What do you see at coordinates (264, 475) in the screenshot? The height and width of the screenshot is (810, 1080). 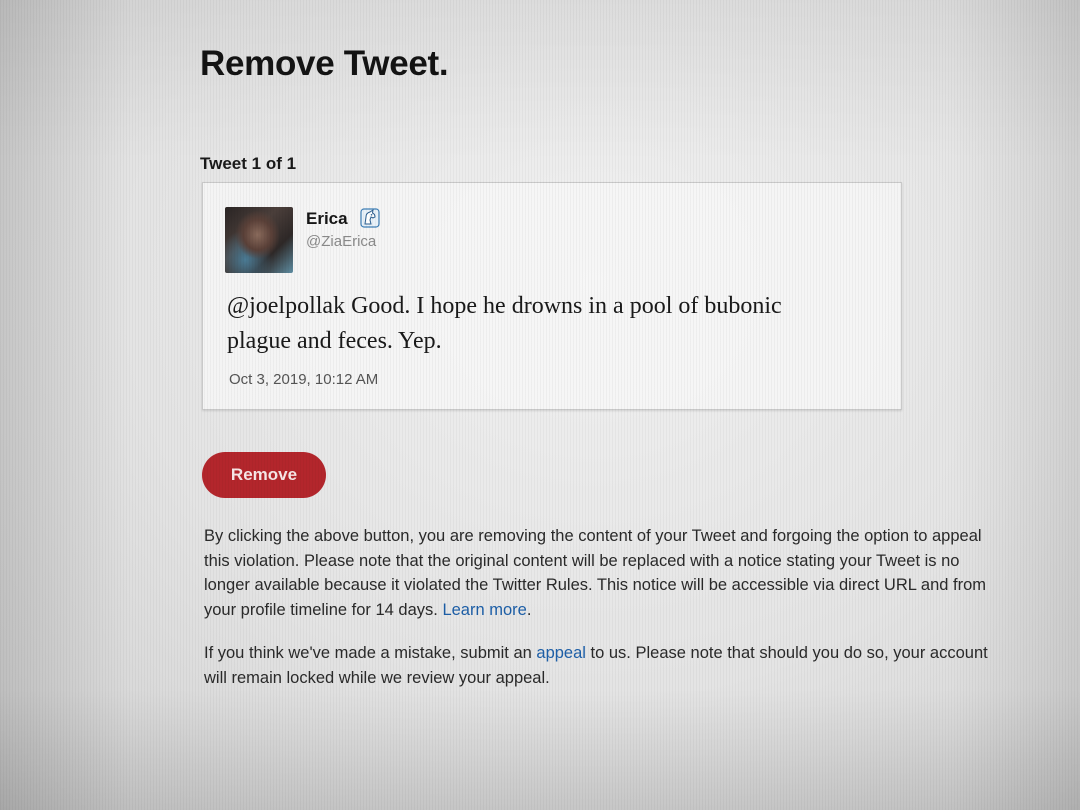 I see `remove-button: Remove` at bounding box center [264, 475].